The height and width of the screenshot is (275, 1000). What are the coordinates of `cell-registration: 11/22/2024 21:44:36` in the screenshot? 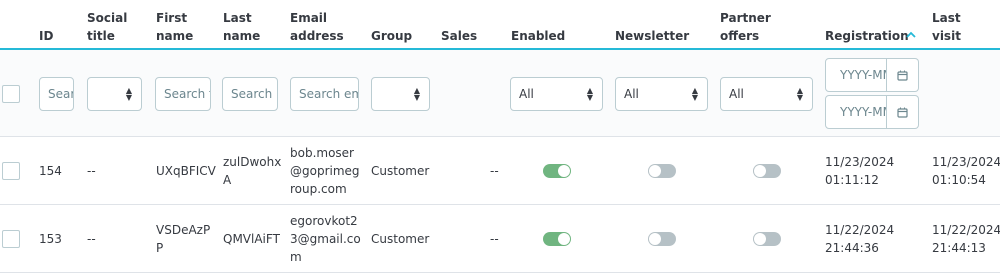 It's located at (860, 239).